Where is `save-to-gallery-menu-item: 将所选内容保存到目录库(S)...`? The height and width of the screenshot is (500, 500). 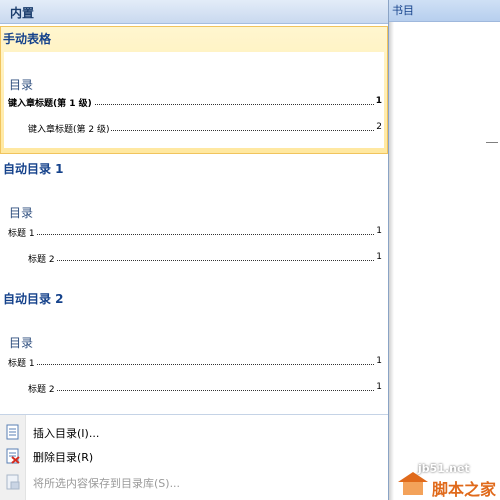
save-to-gallery-menu-item: 将所选内容保存到目录库(S)... is located at coordinates (194, 482).